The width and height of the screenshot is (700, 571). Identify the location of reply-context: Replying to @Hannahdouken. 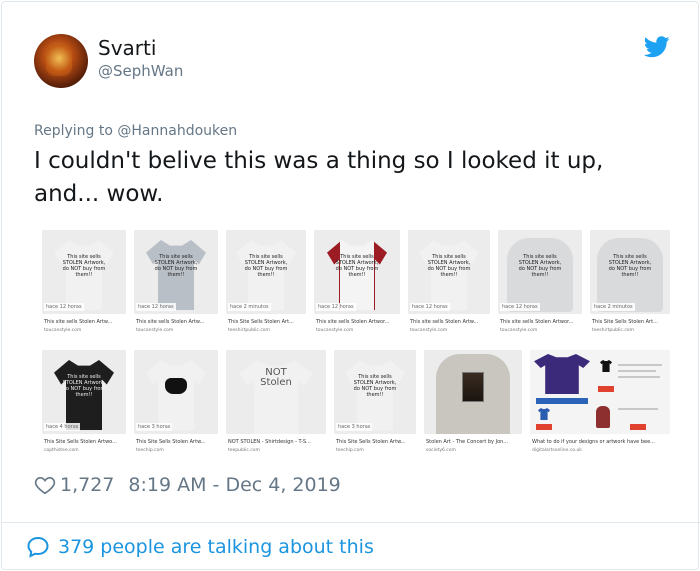
(135, 131).